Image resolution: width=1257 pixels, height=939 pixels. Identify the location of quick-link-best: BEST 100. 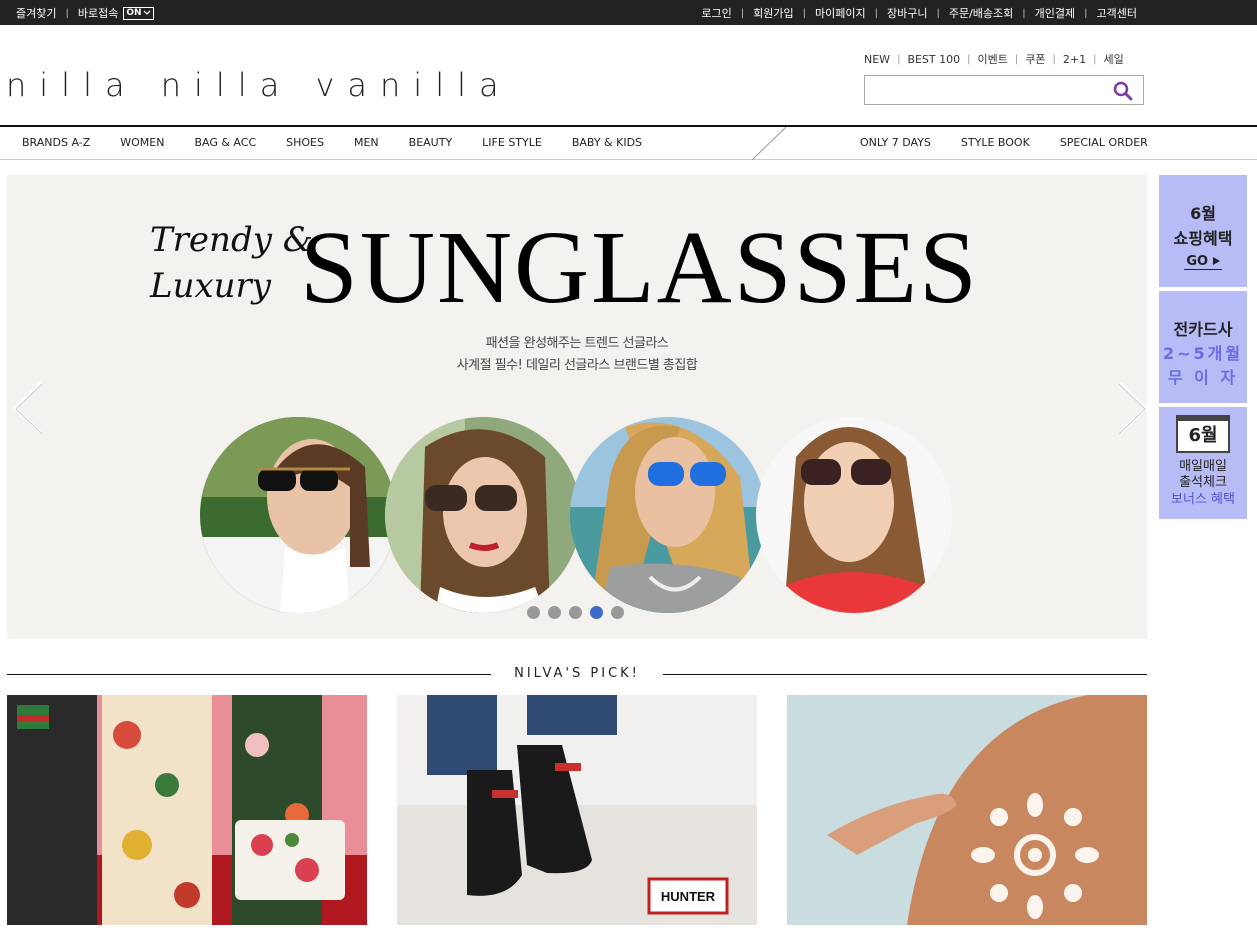
(933, 59).